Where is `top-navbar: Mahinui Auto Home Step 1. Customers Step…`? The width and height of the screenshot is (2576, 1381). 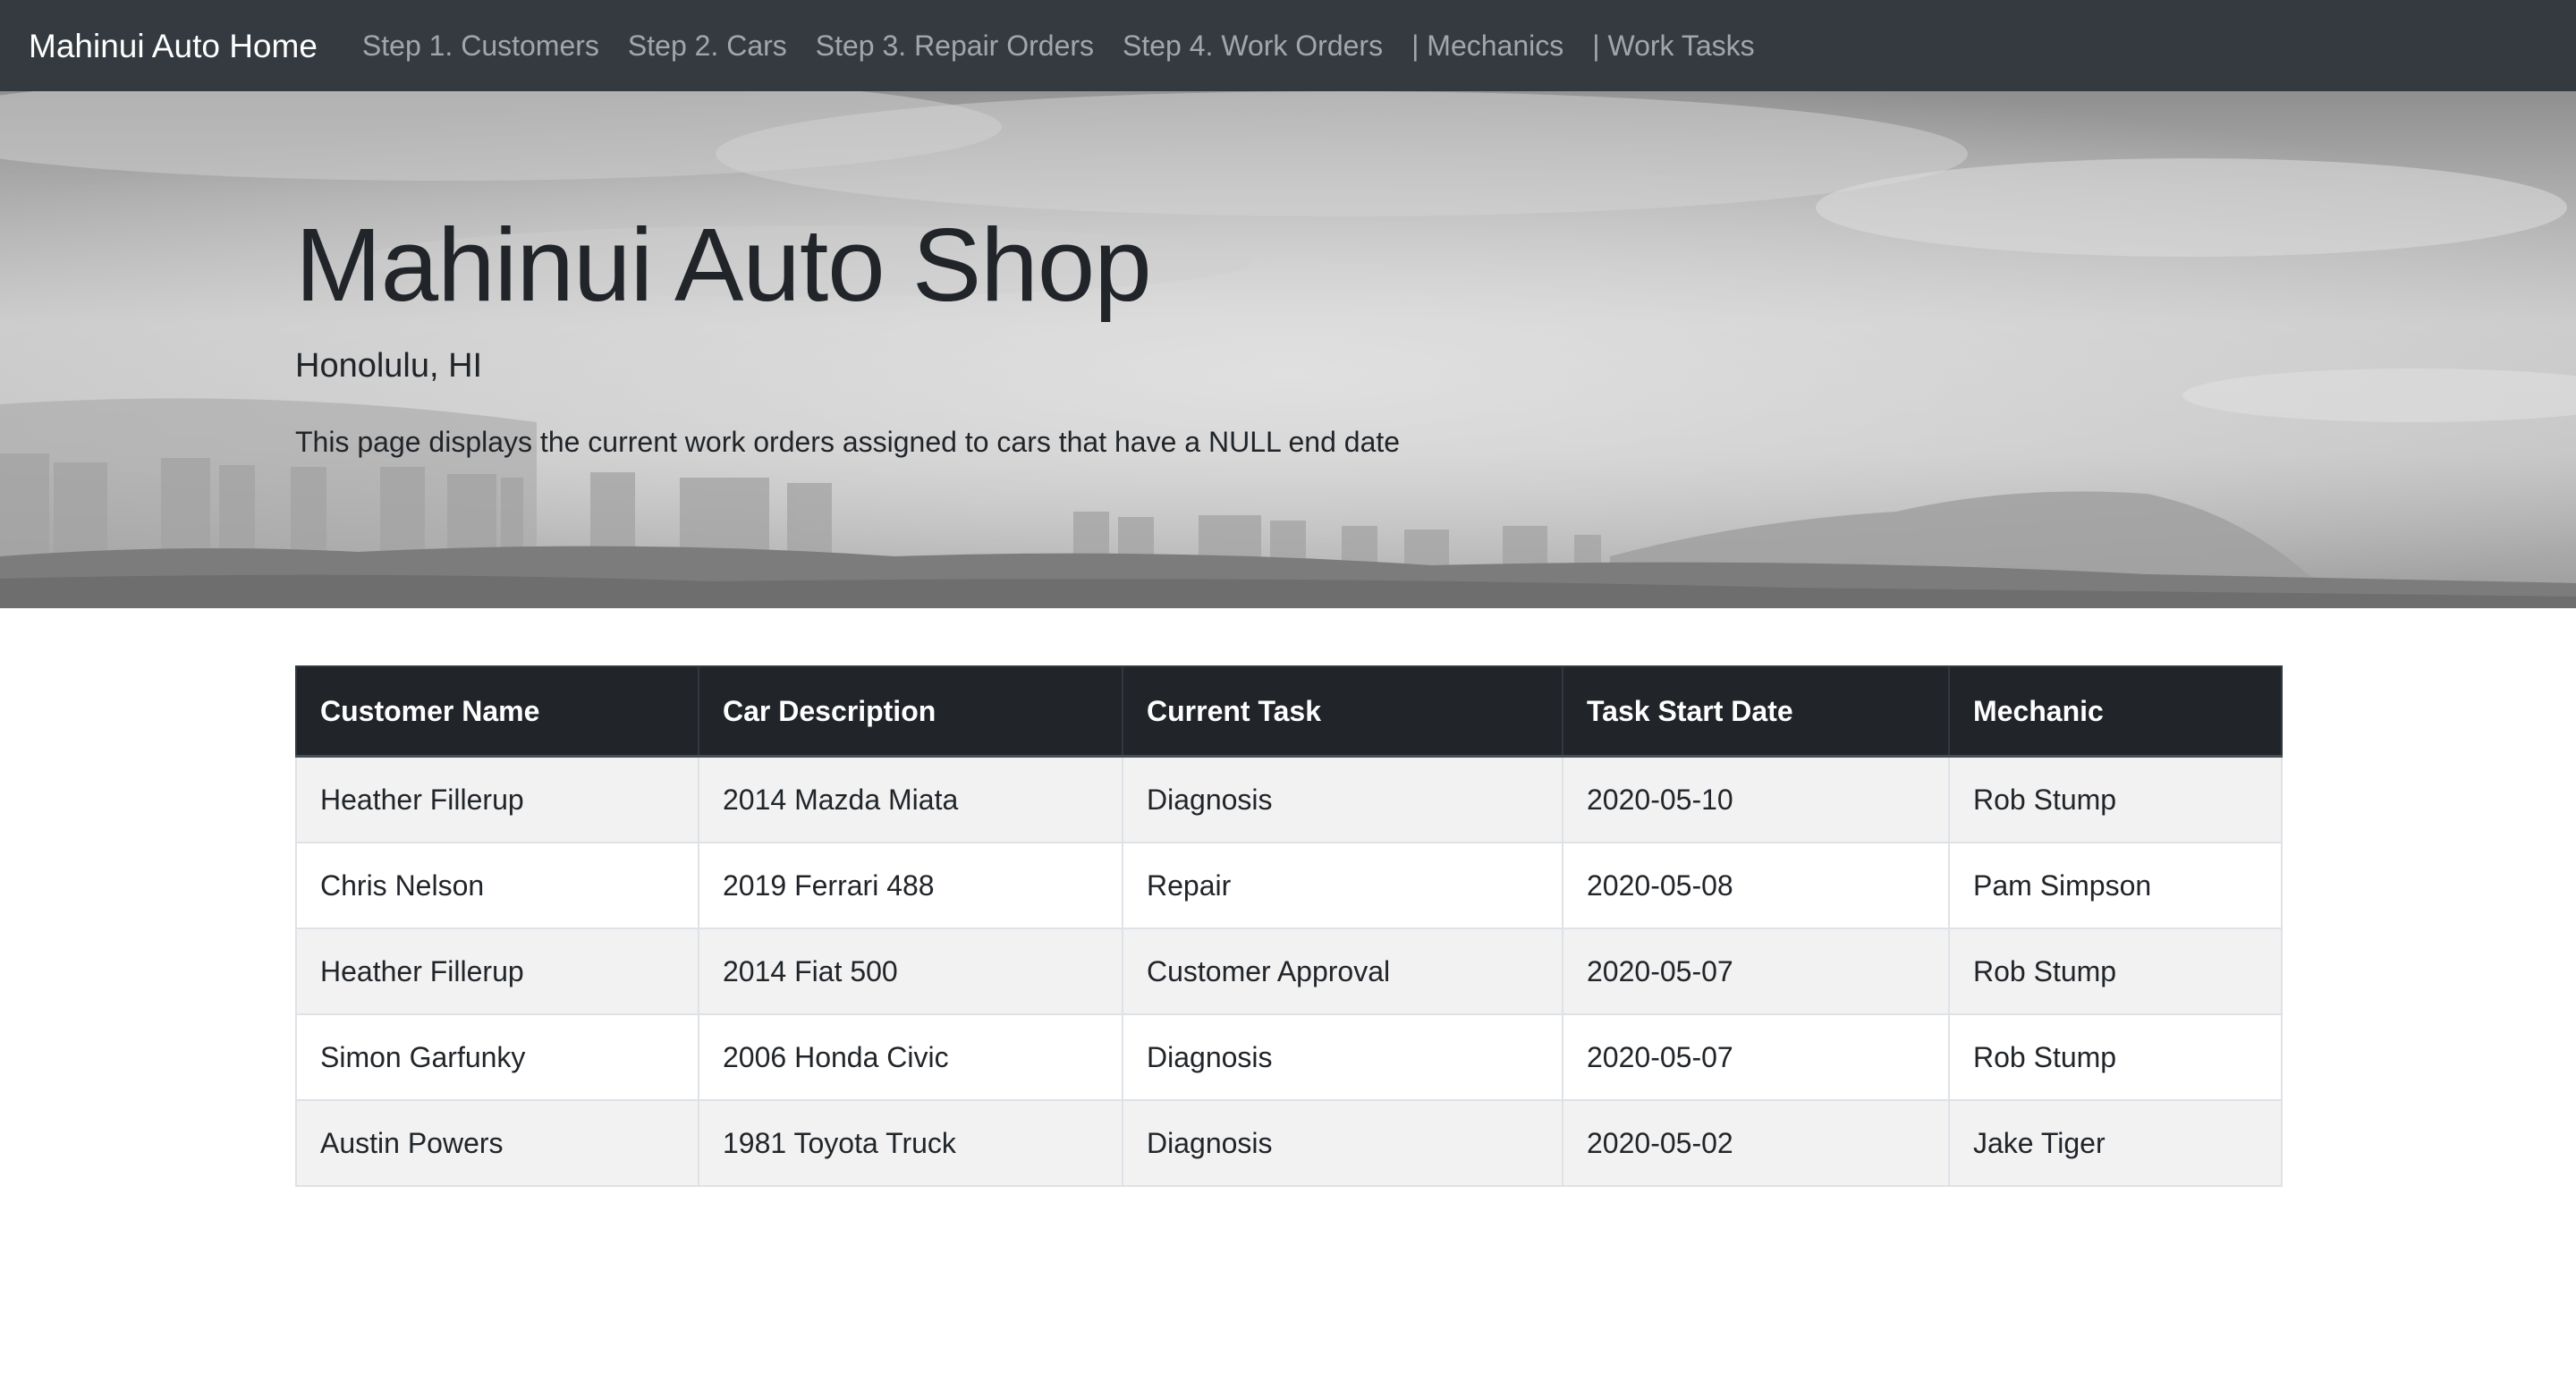
top-navbar: Mahinui Auto Home Step 1. Customers Step… is located at coordinates (1288, 45).